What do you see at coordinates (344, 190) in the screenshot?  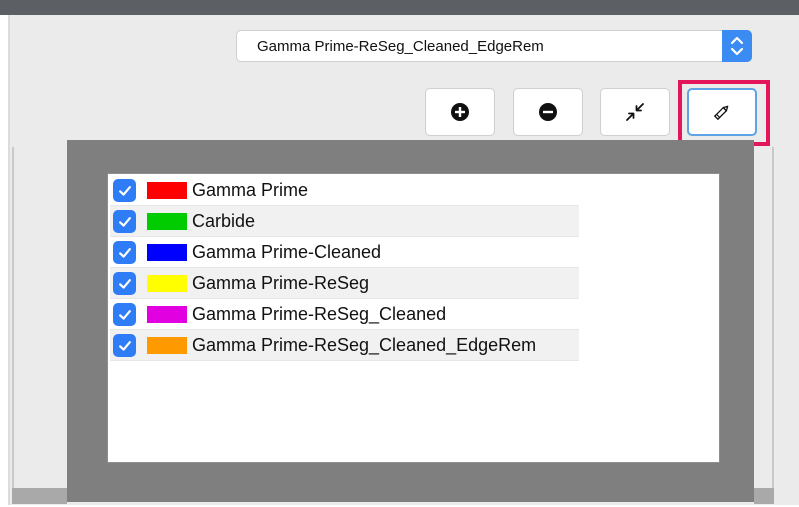 I see `layer-row: Gamma Prime` at bounding box center [344, 190].